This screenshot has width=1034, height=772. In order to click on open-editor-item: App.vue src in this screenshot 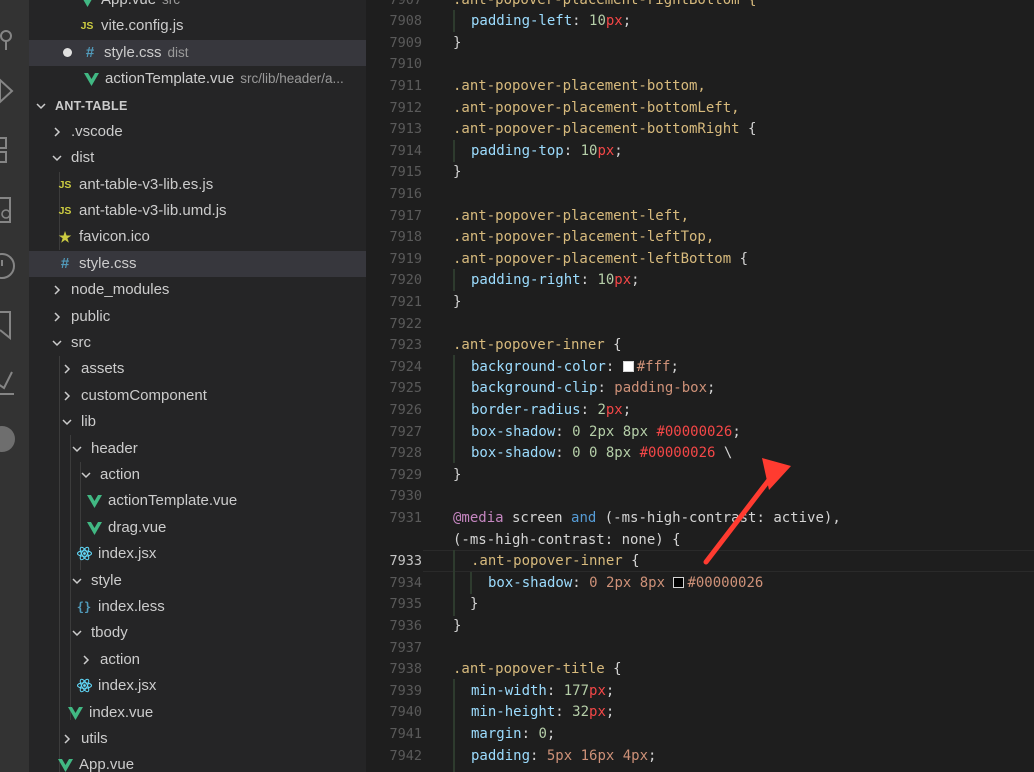, I will do `click(197, 6)`.